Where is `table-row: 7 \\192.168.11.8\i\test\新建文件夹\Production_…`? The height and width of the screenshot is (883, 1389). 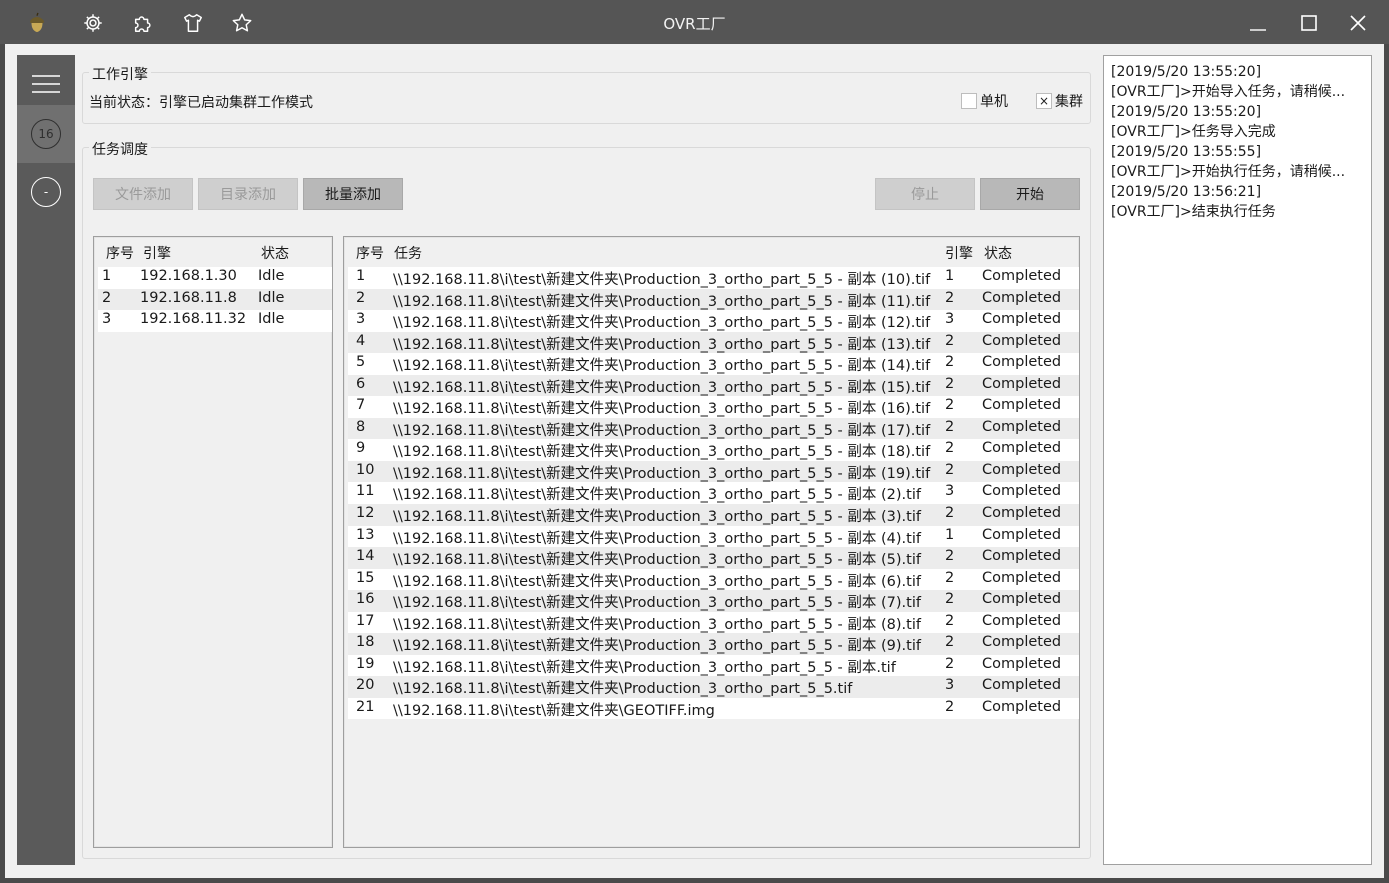 table-row: 7 \\192.168.11.8\i\test\新建文件夹\Production_… is located at coordinates (713, 407).